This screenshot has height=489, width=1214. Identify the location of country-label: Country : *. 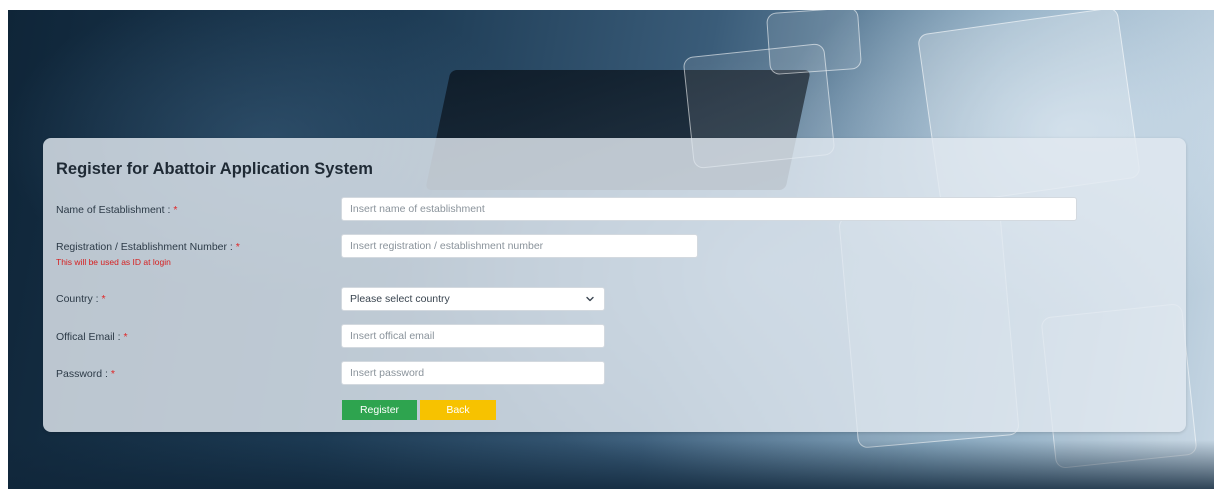
(81, 299).